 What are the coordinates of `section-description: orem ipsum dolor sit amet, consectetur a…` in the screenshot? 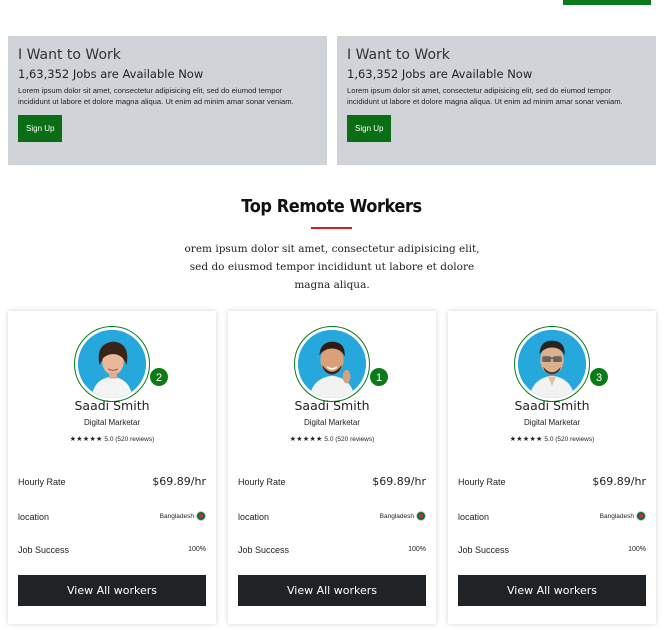 It's located at (332, 267).